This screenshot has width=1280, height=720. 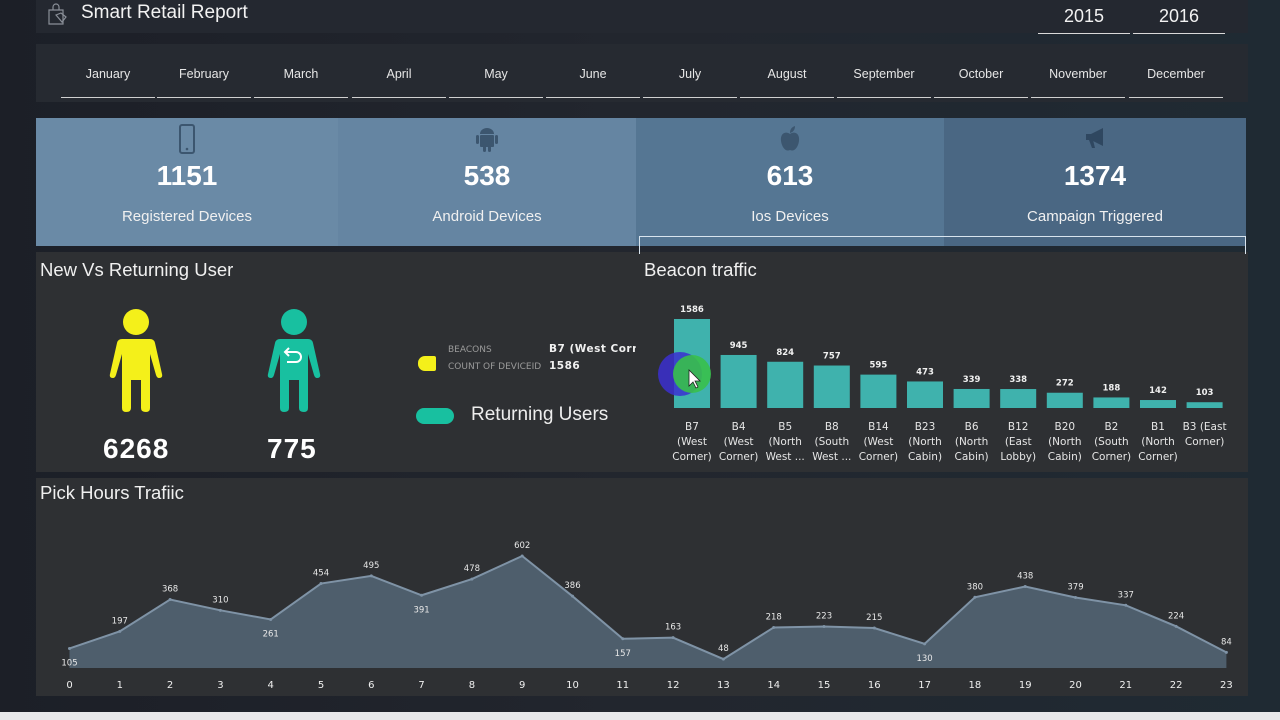 What do you see at coordinates (884, 81) in the screenshot?
I see `month-filter-september: September` at bounding box center [884, 81].